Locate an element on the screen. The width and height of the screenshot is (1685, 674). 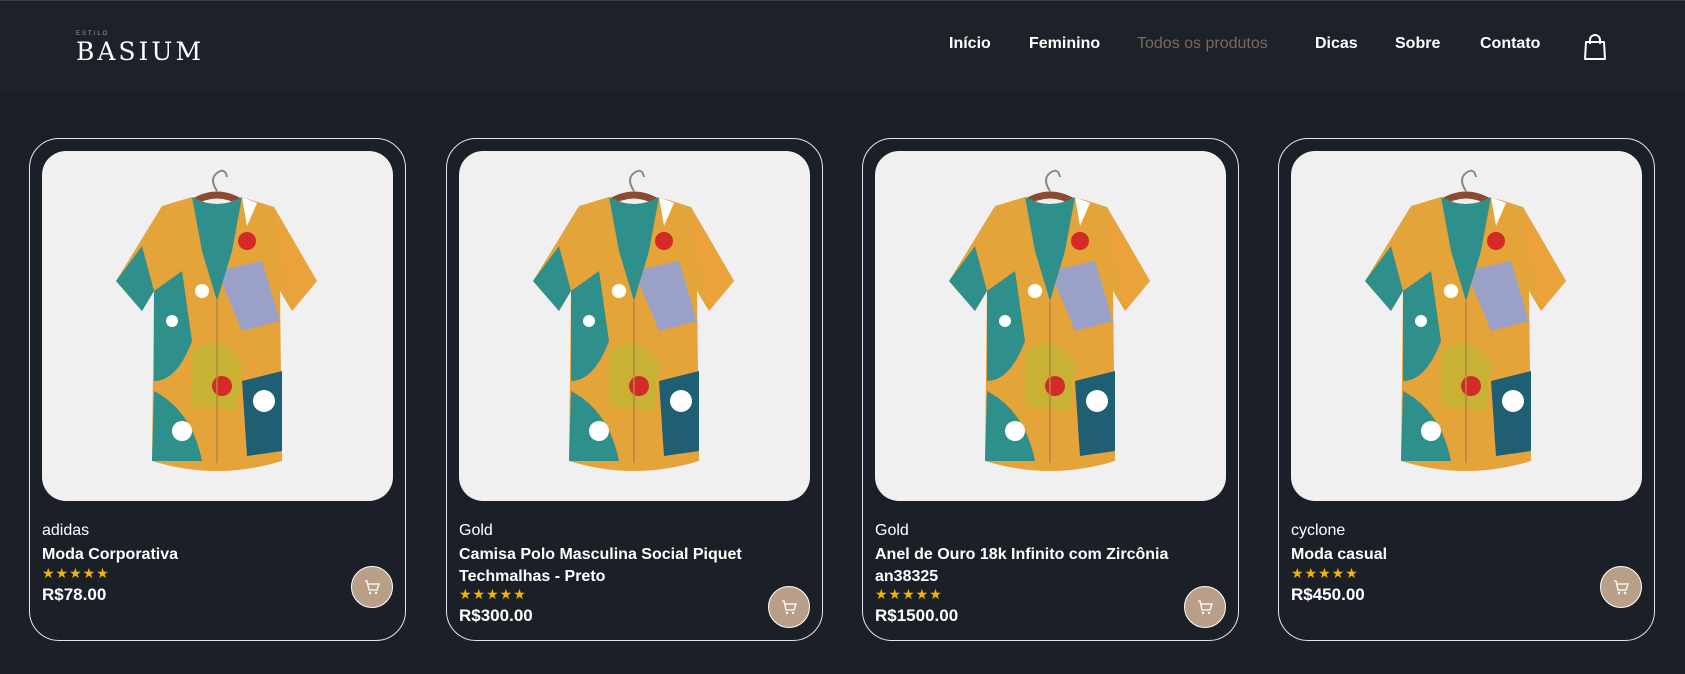
nav-item-inicio: Início is located at coordinates (970, 44).